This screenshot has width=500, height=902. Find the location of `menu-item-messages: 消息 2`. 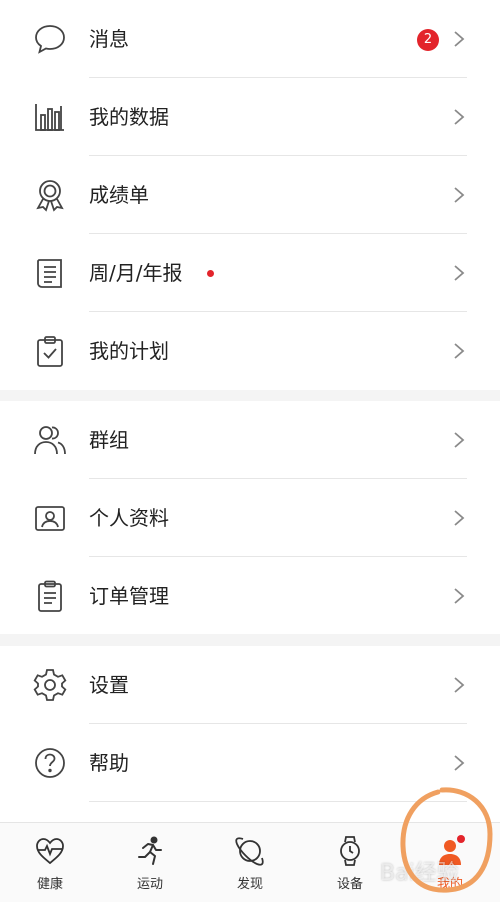

menu-item-messages: 消息 2 is located at coordinates (250, 39).